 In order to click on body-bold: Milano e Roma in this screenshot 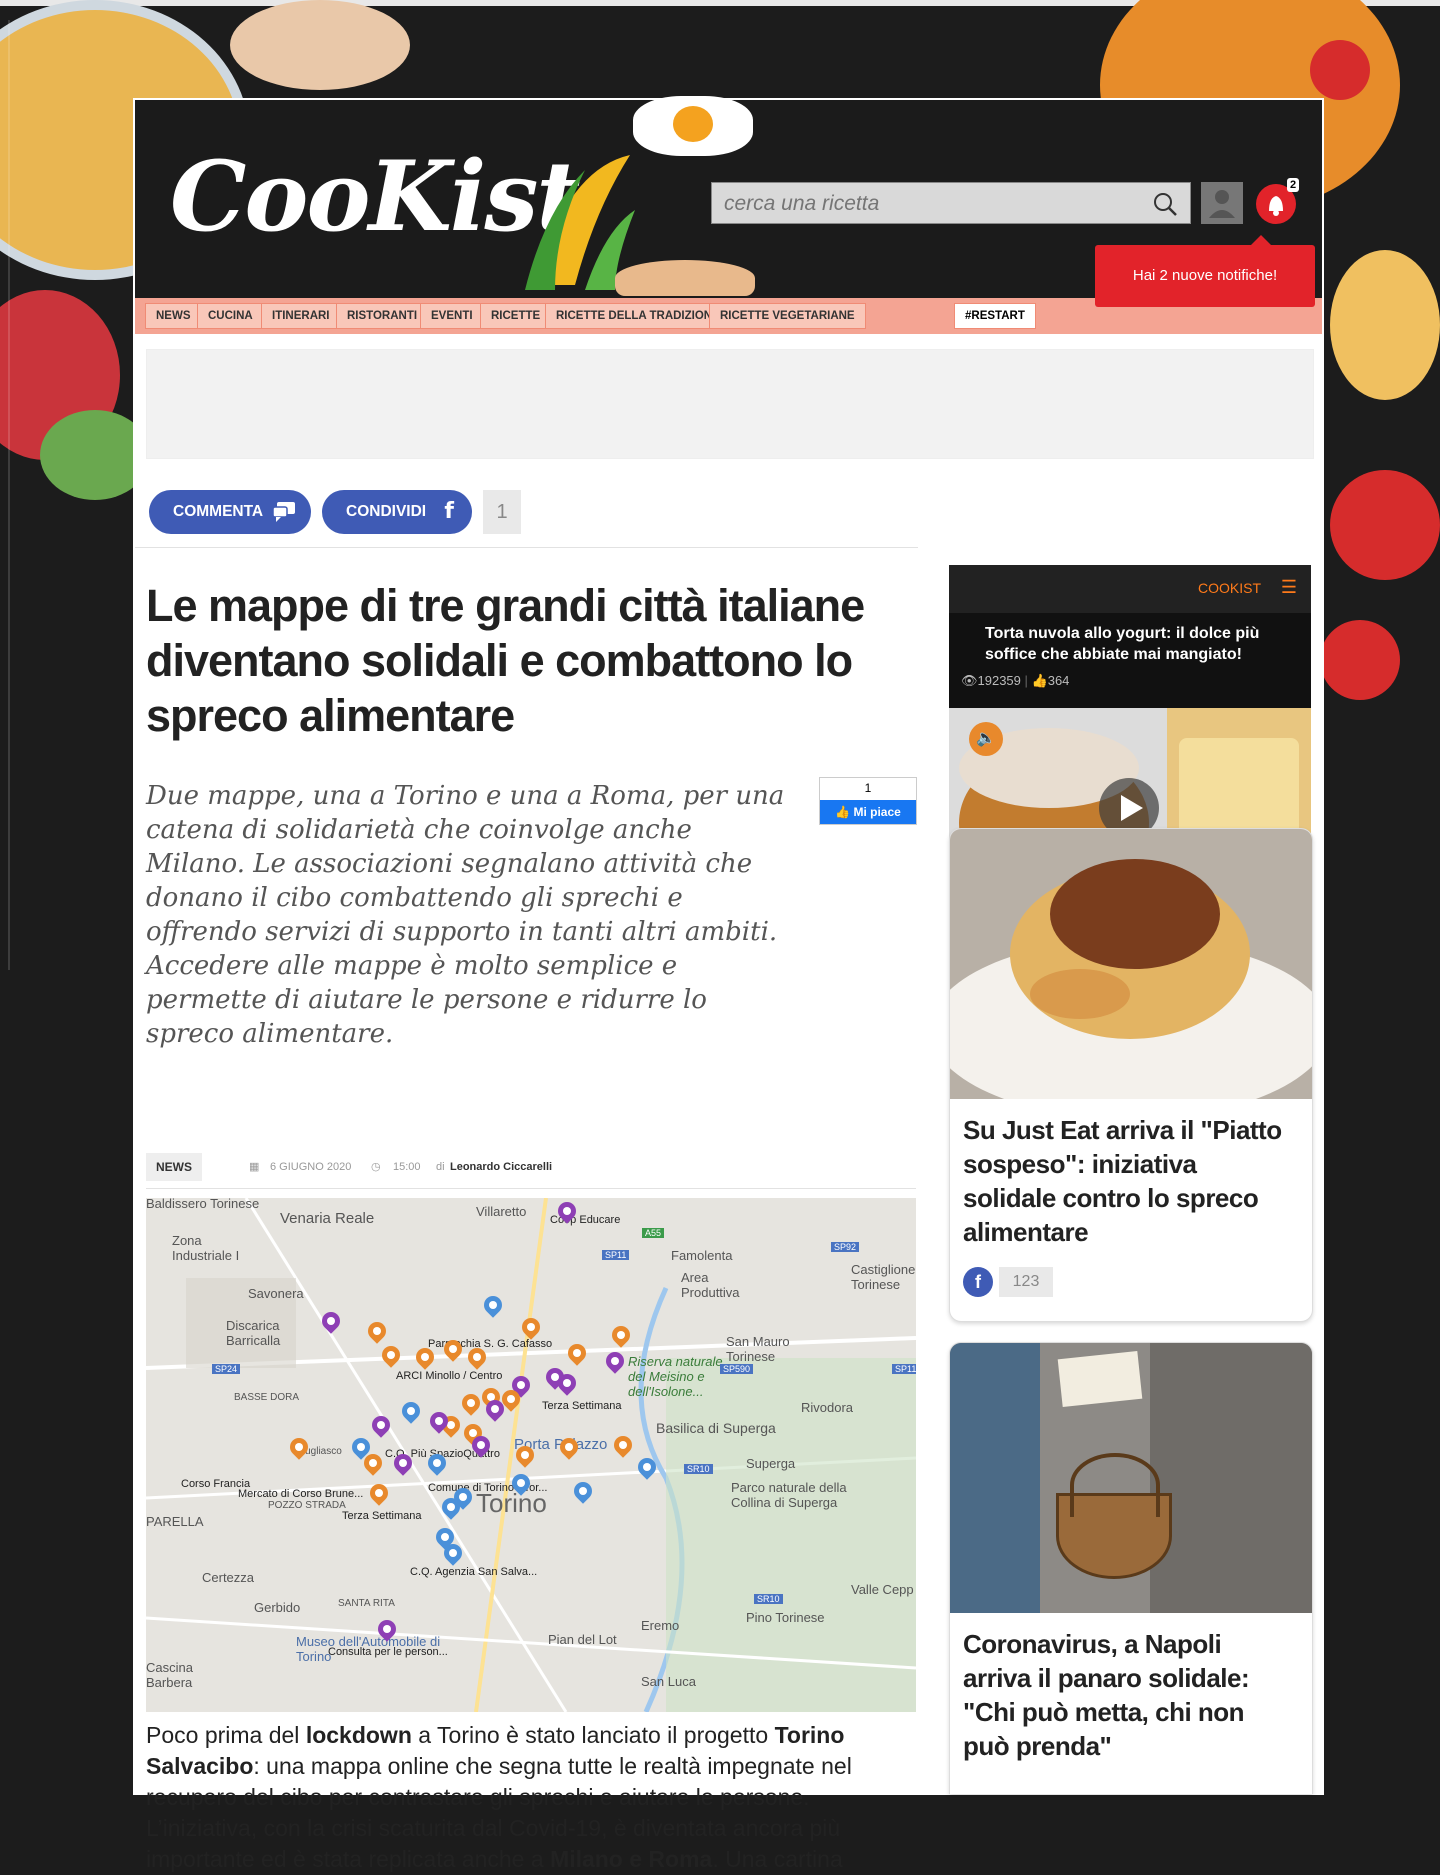, I will do `click(631, 1859)`.